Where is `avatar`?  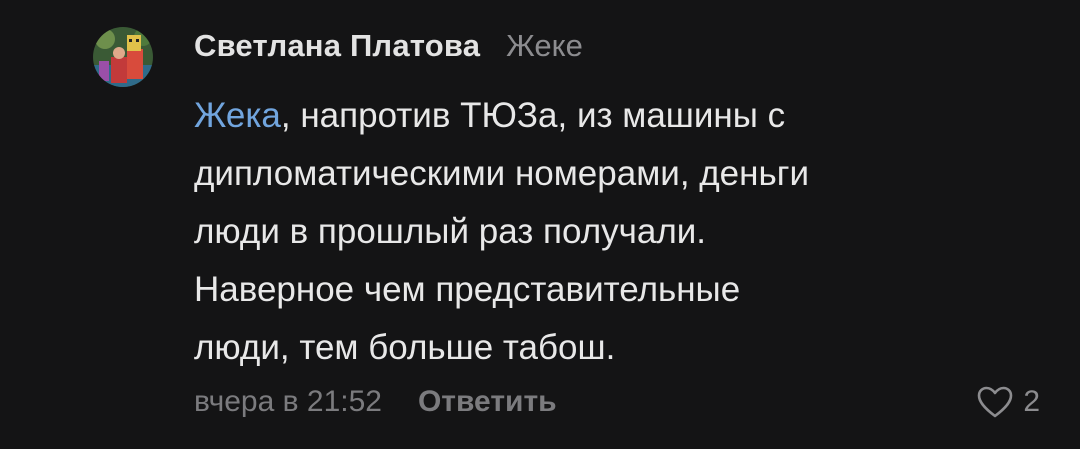
avatar is located at coordinates (123, 57).